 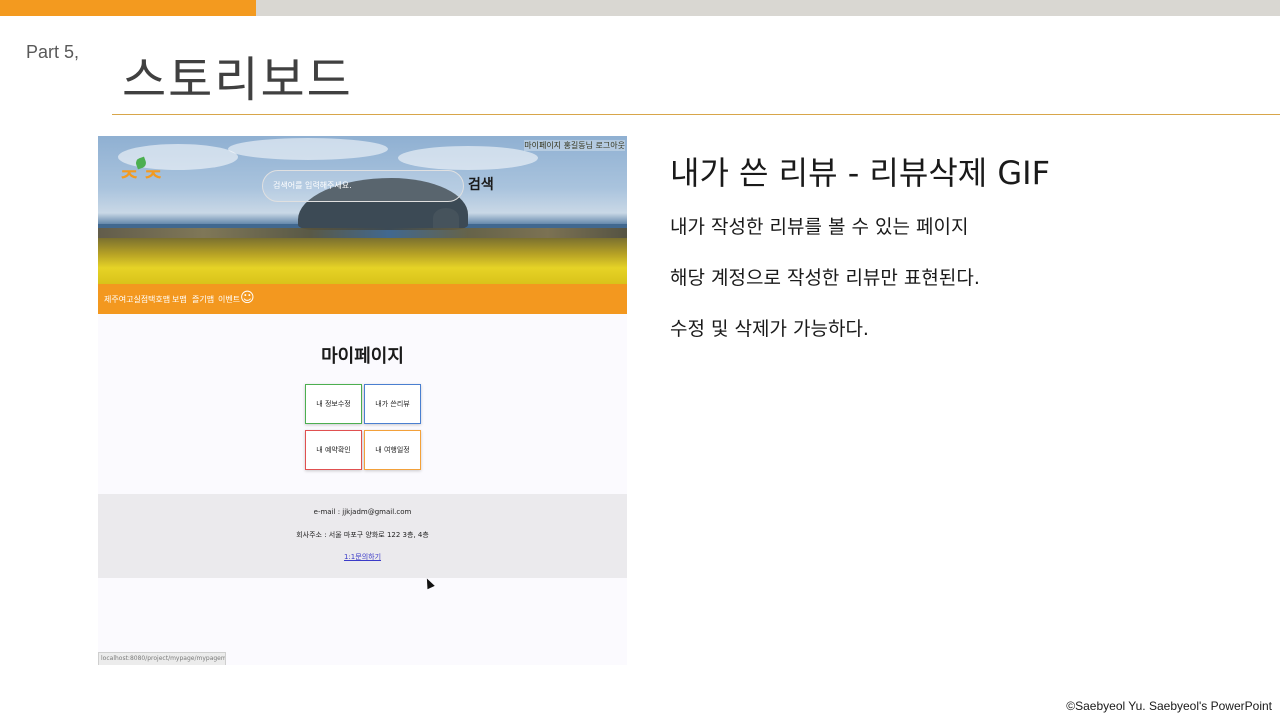 I want to click on search-placeholder: 검색어를 입력해주세요., so click(x=312, y=185).